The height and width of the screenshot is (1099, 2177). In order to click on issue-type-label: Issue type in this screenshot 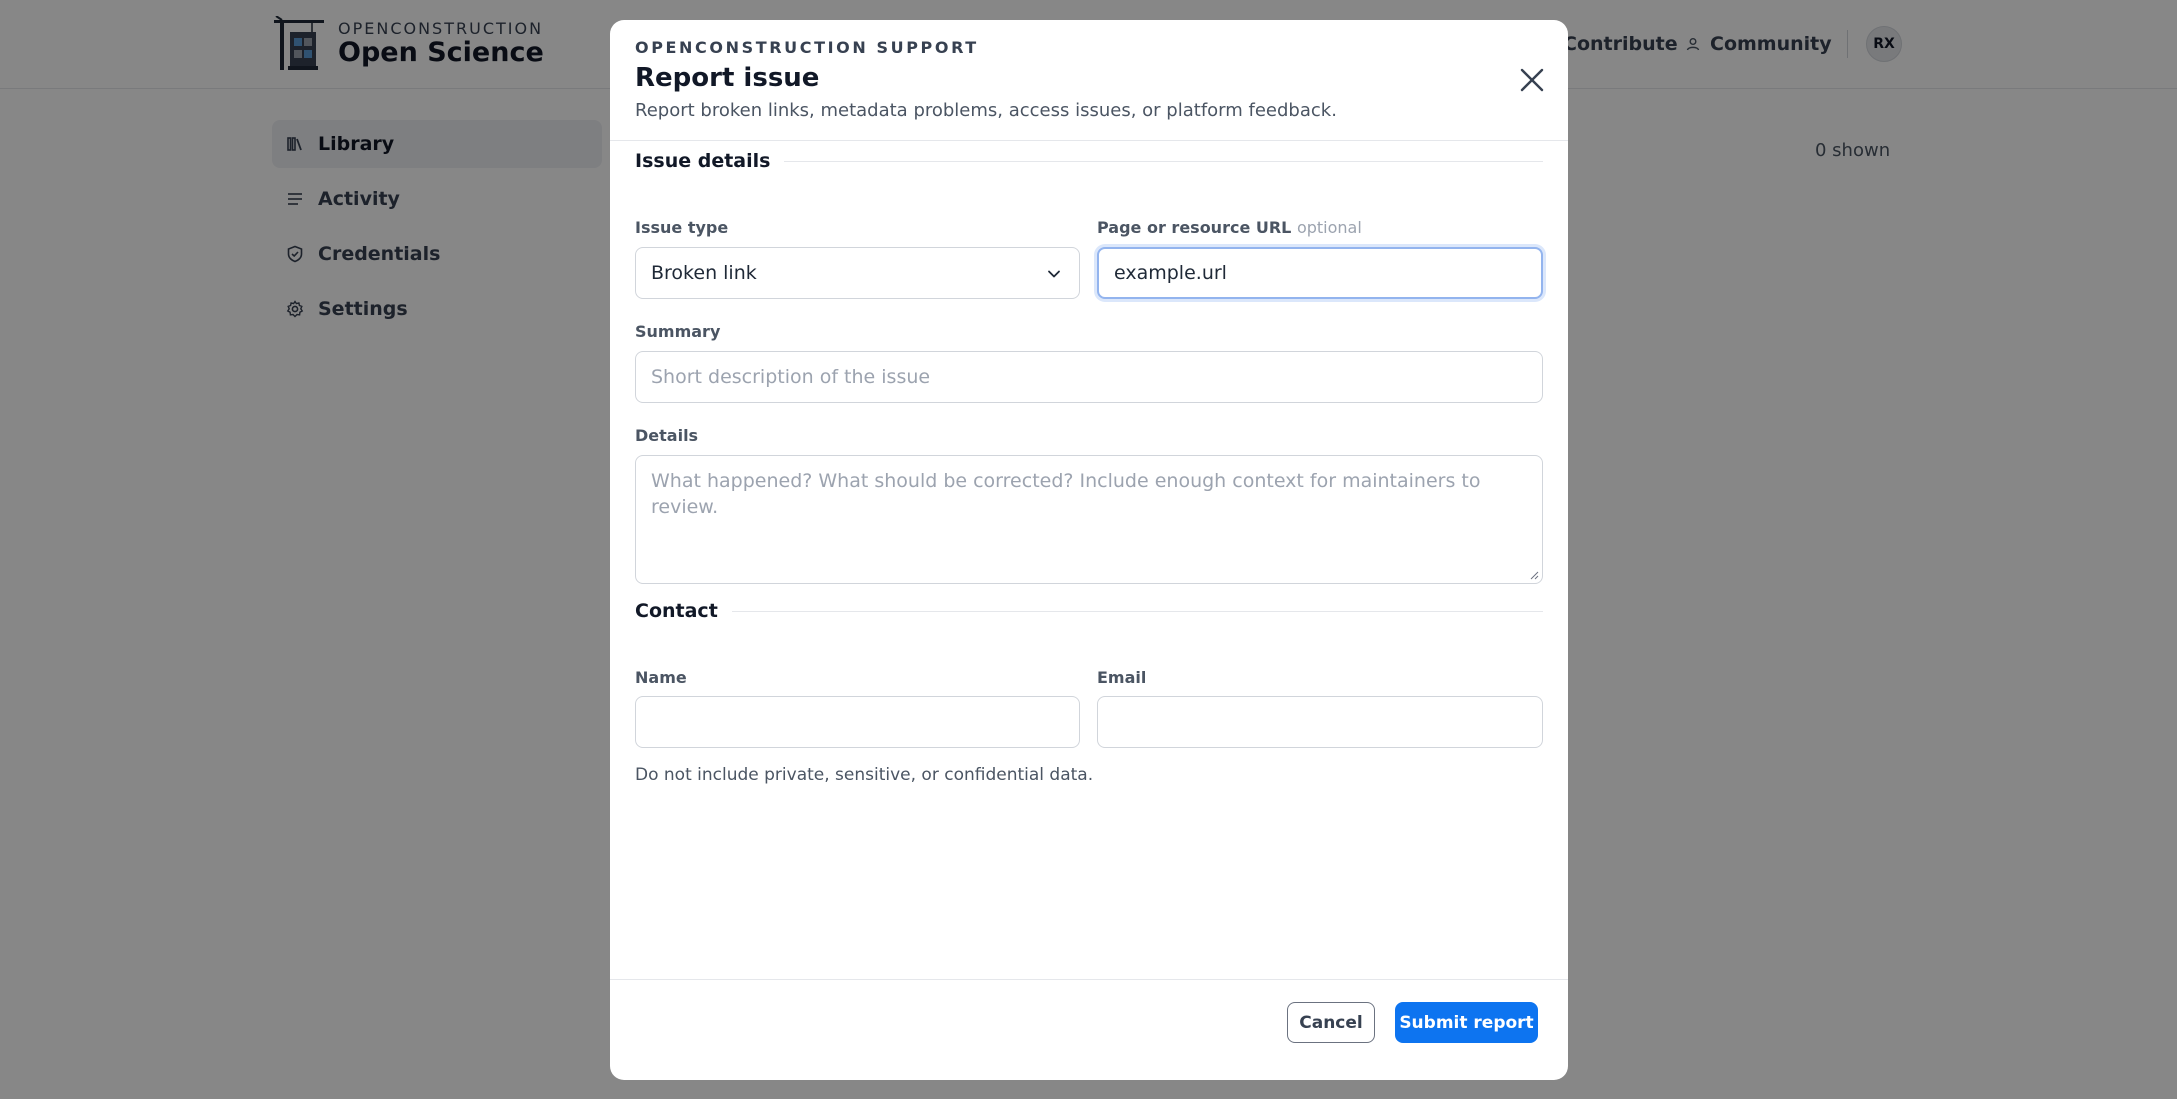, I will do `click(682, 227)`.